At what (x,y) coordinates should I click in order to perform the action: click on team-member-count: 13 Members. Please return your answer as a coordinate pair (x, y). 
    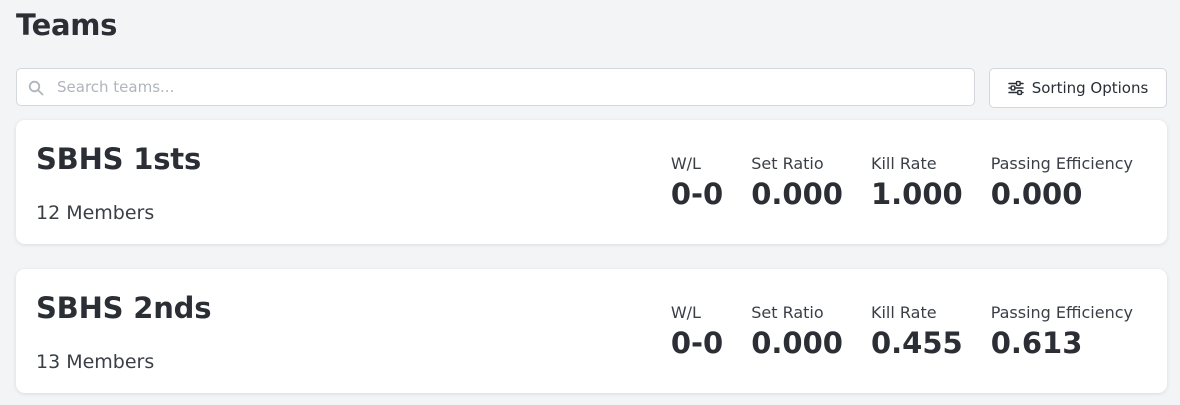
    Looking at the image, I should click on (95, 362).